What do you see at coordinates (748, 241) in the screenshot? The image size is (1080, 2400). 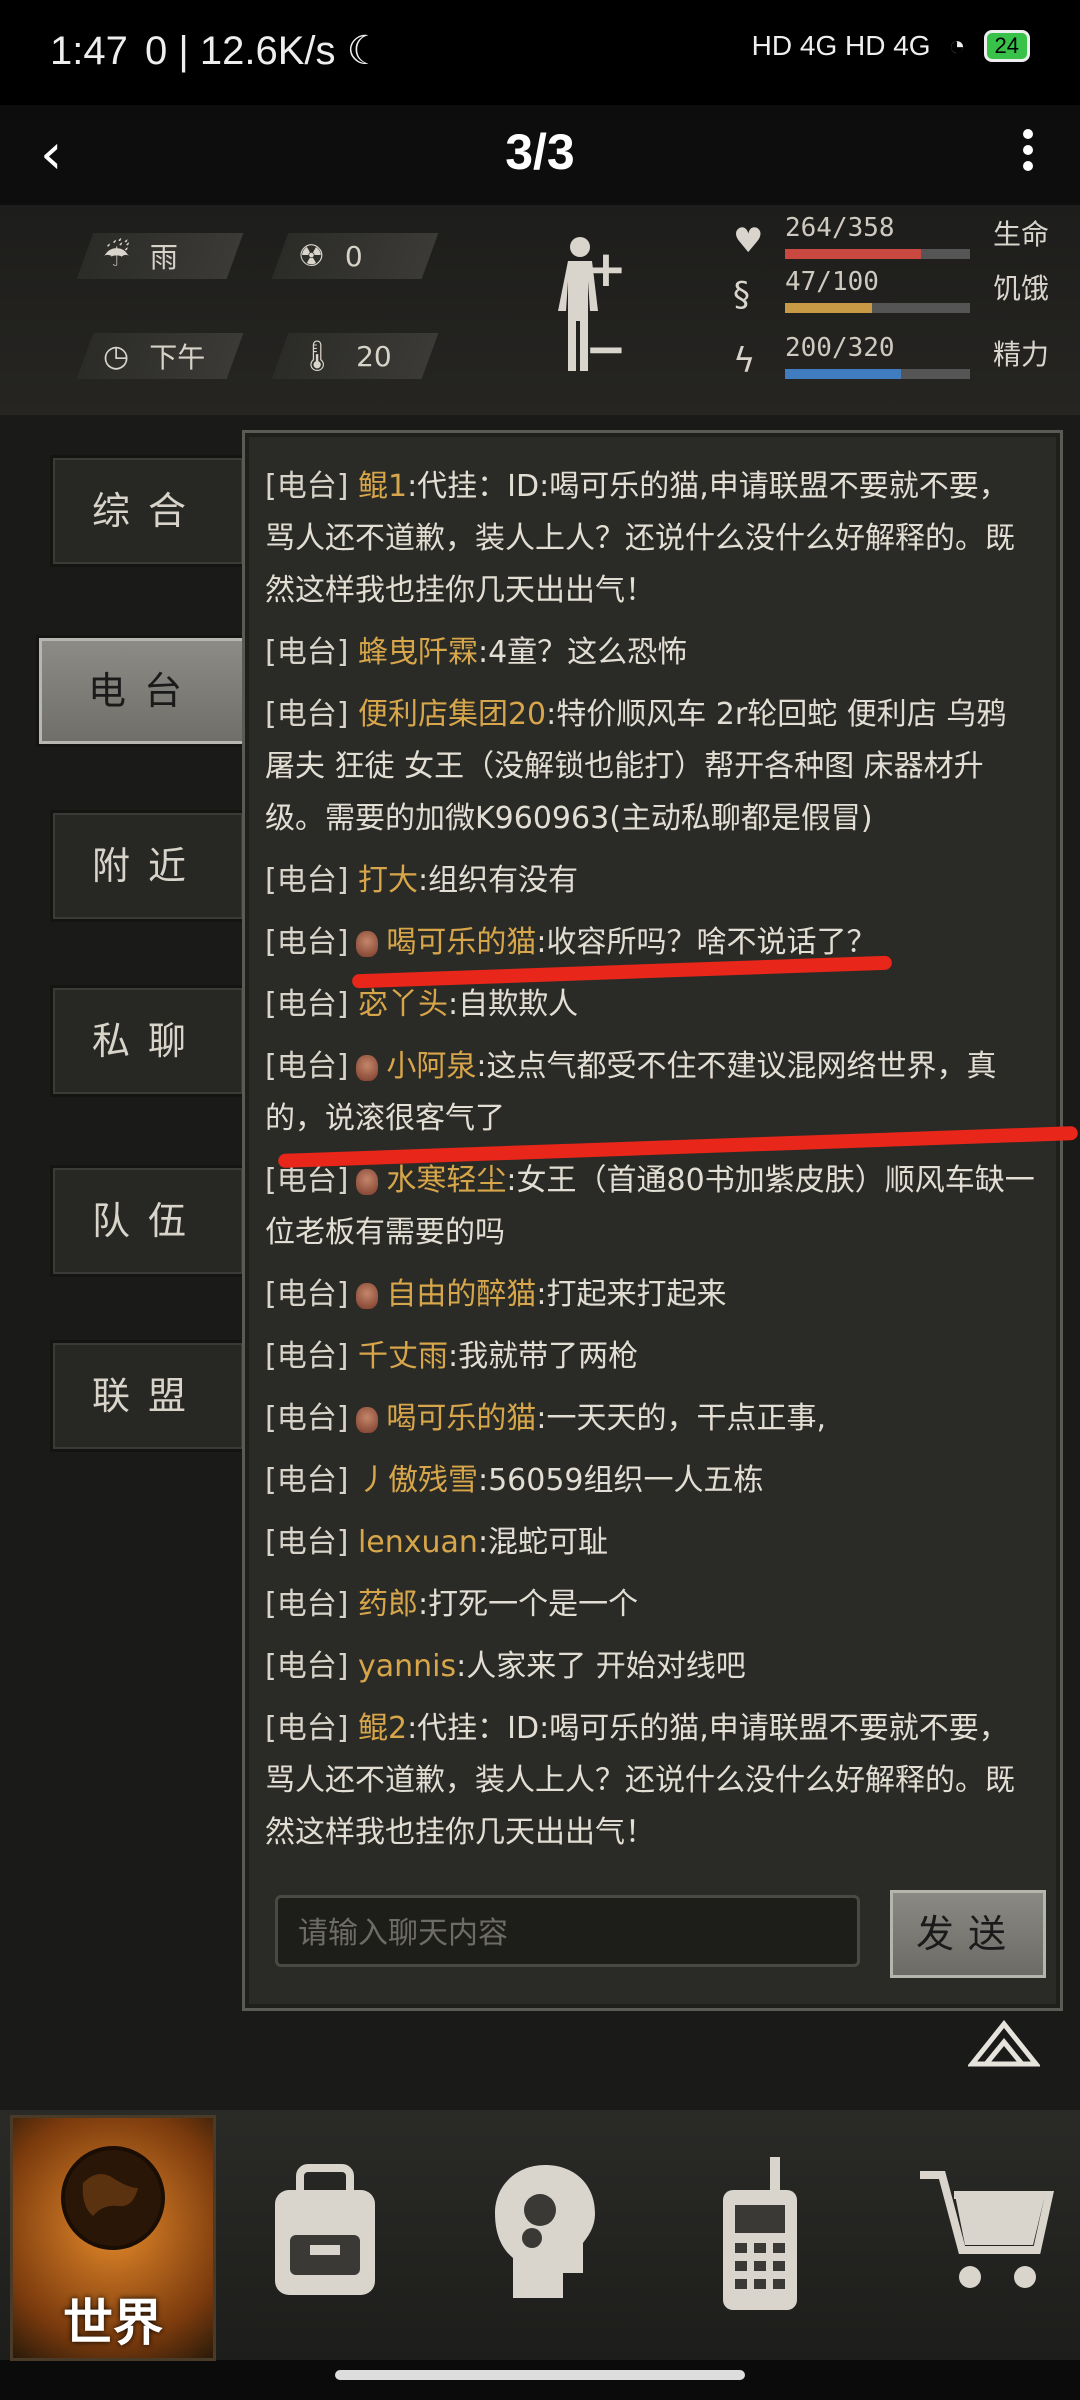 I see `heart-pulse-icon: ♥` at bounding box center [748, 241].